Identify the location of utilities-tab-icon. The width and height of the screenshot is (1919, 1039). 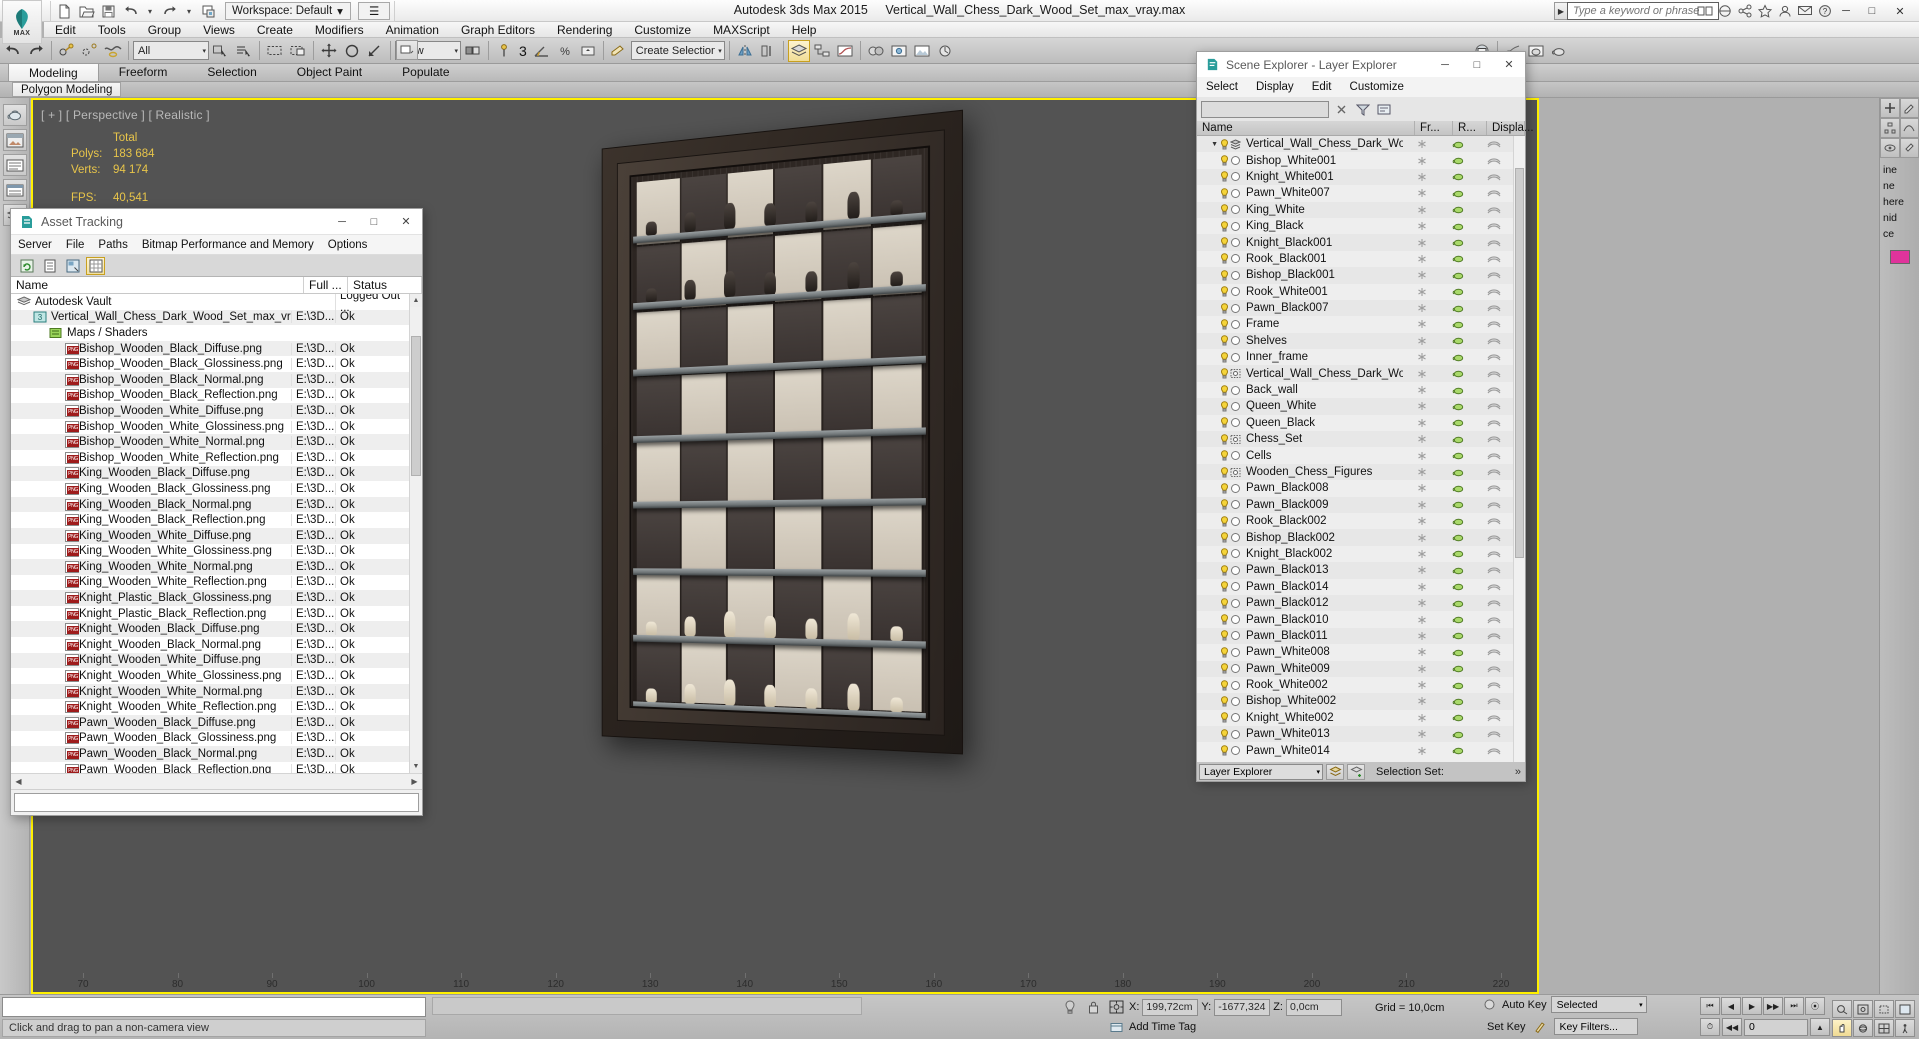
(1909, 148).